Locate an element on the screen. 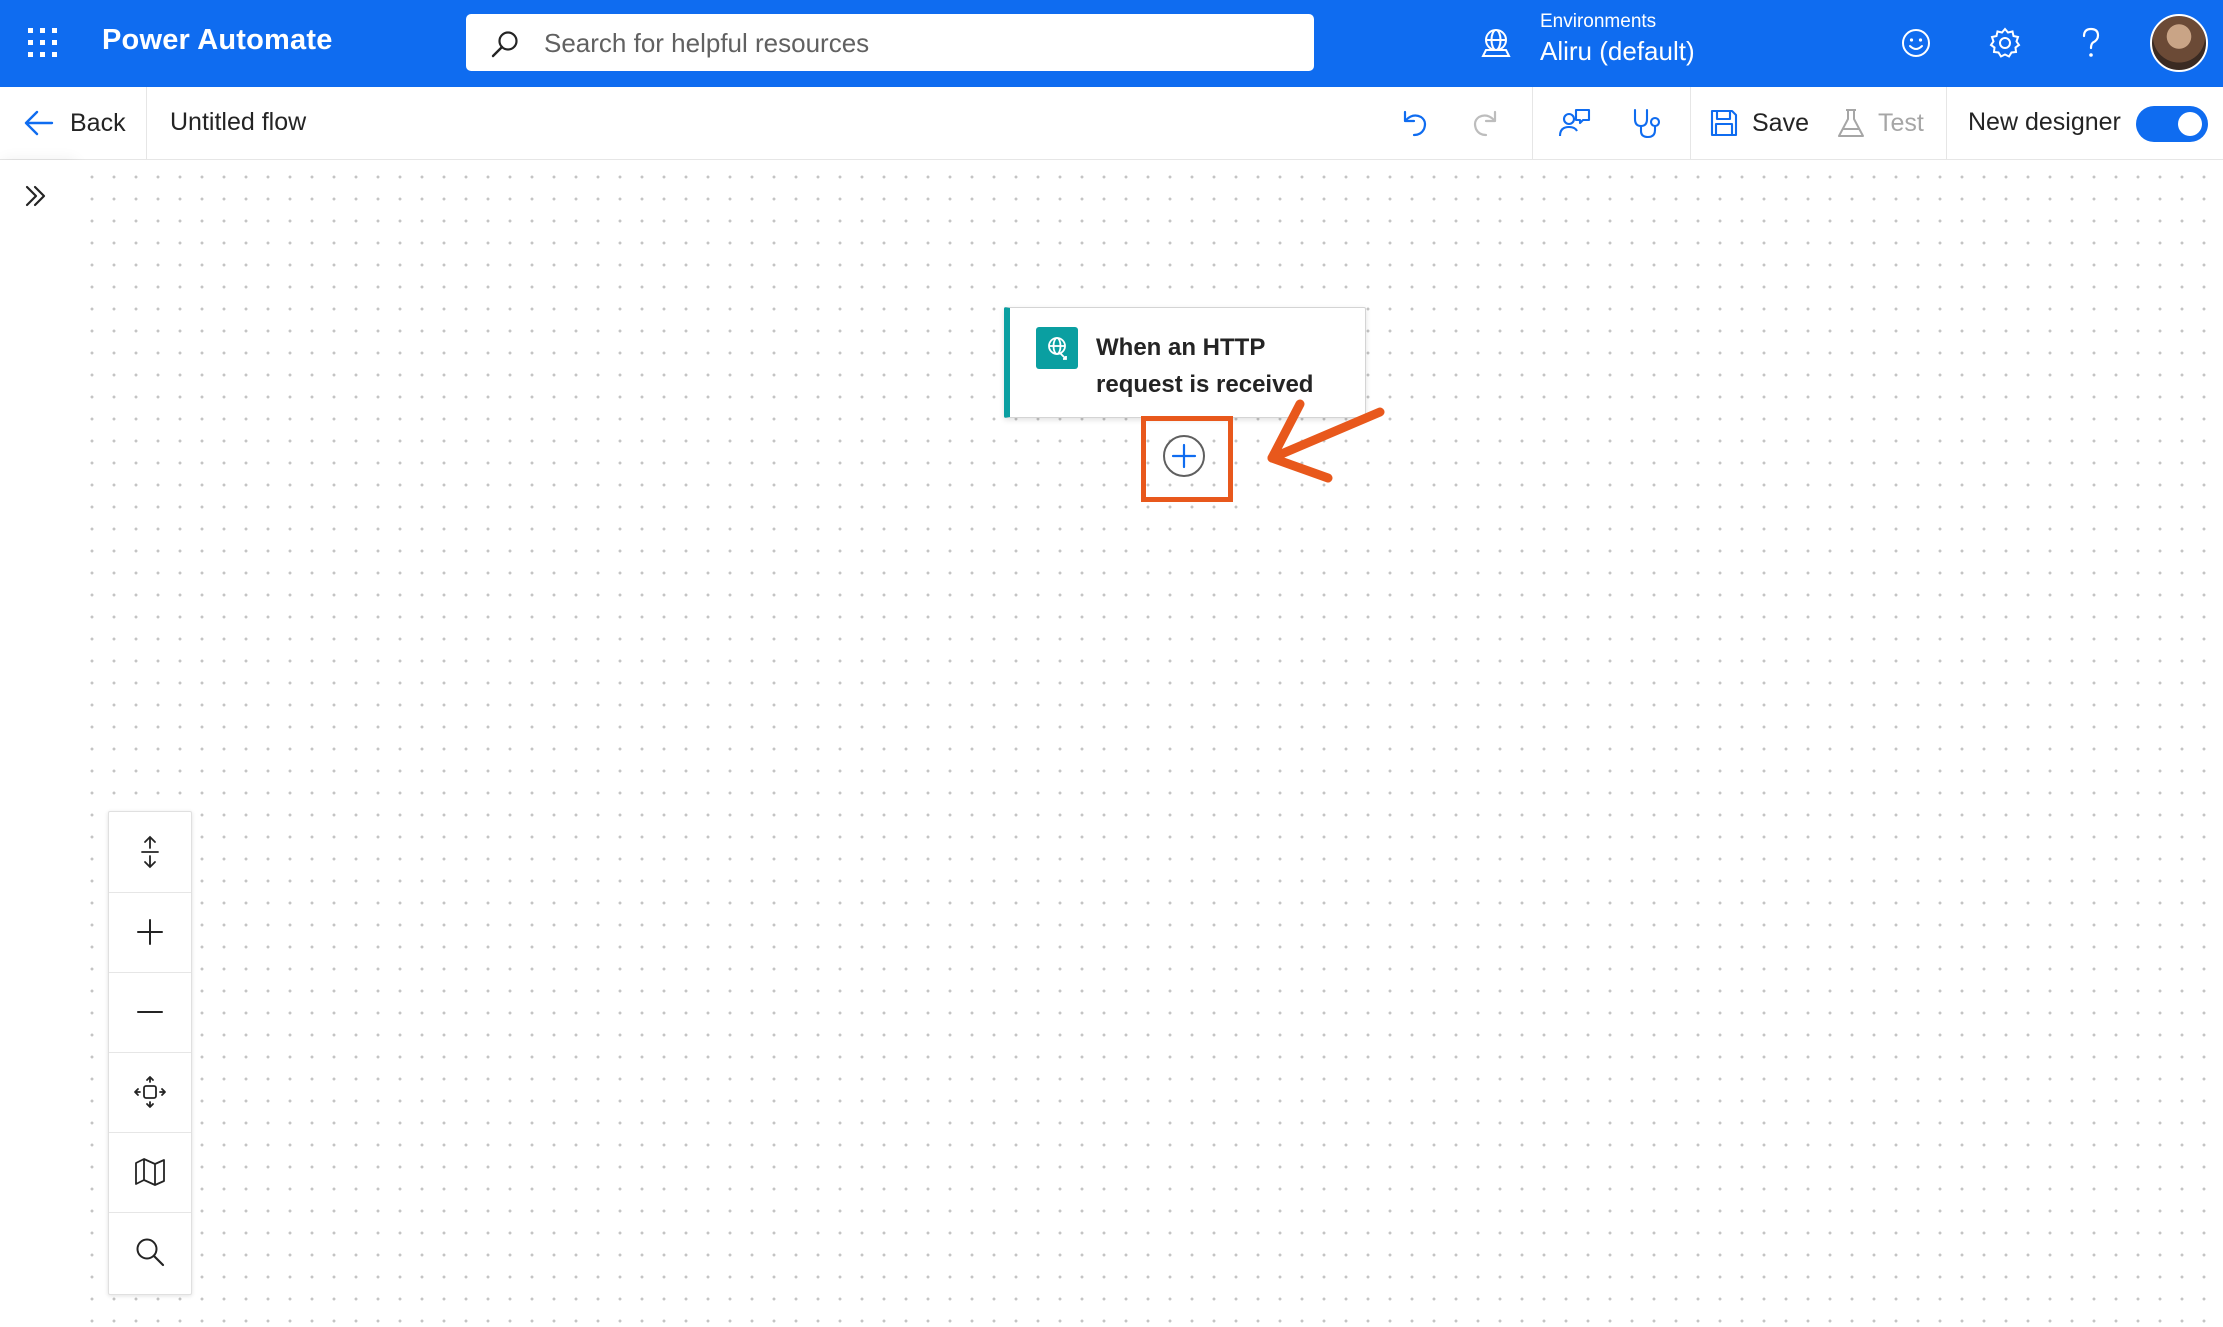 The image size is (2223, 1327). search-canvas-button is located at coordinates (150, 1252).